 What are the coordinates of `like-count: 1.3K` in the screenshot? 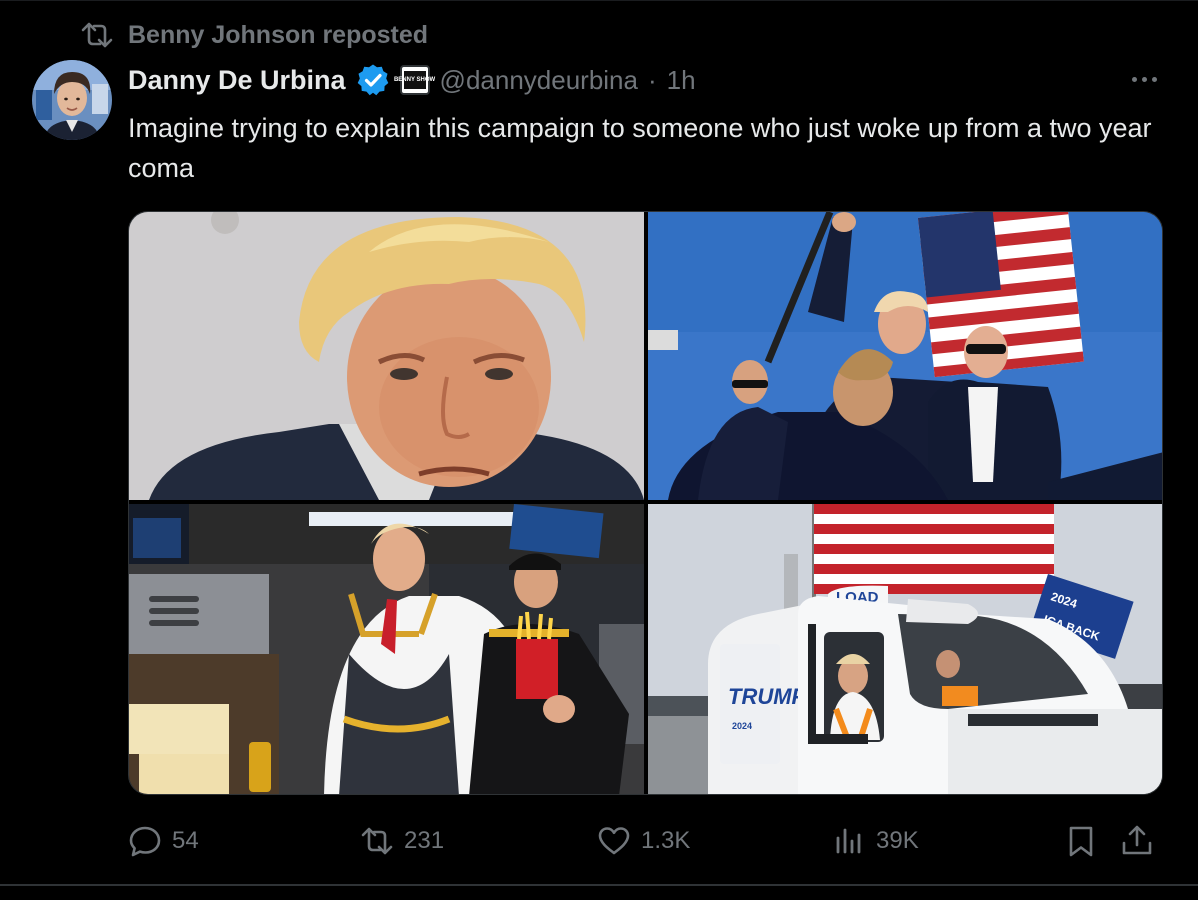 It's located at (666, 840).